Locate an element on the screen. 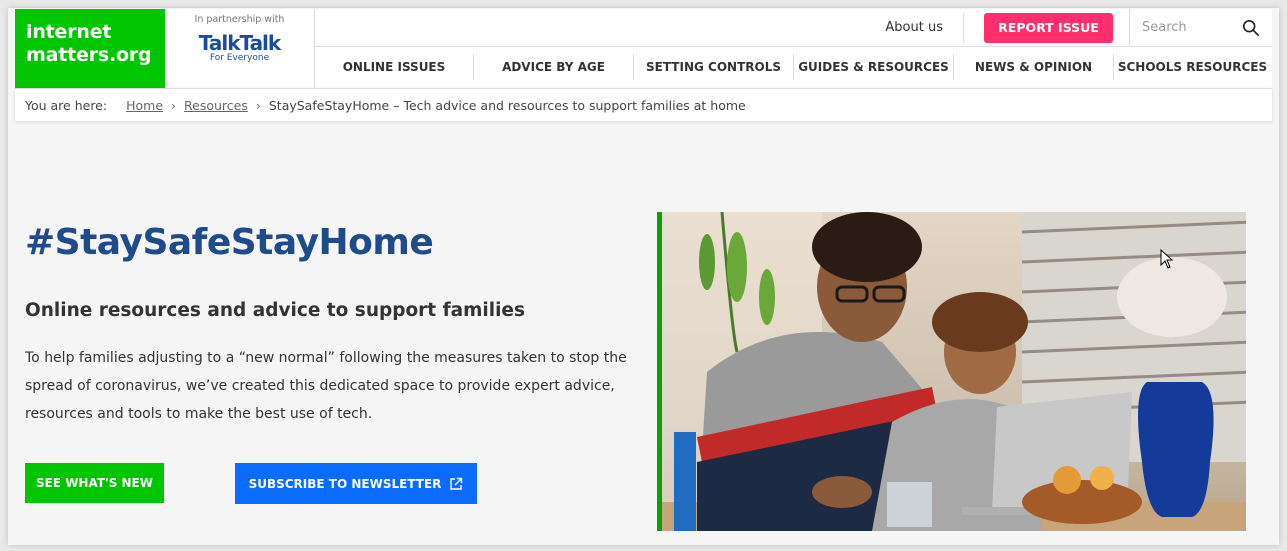  breadcrumb-prefix: You are here: is located at coordinates (66, 105).